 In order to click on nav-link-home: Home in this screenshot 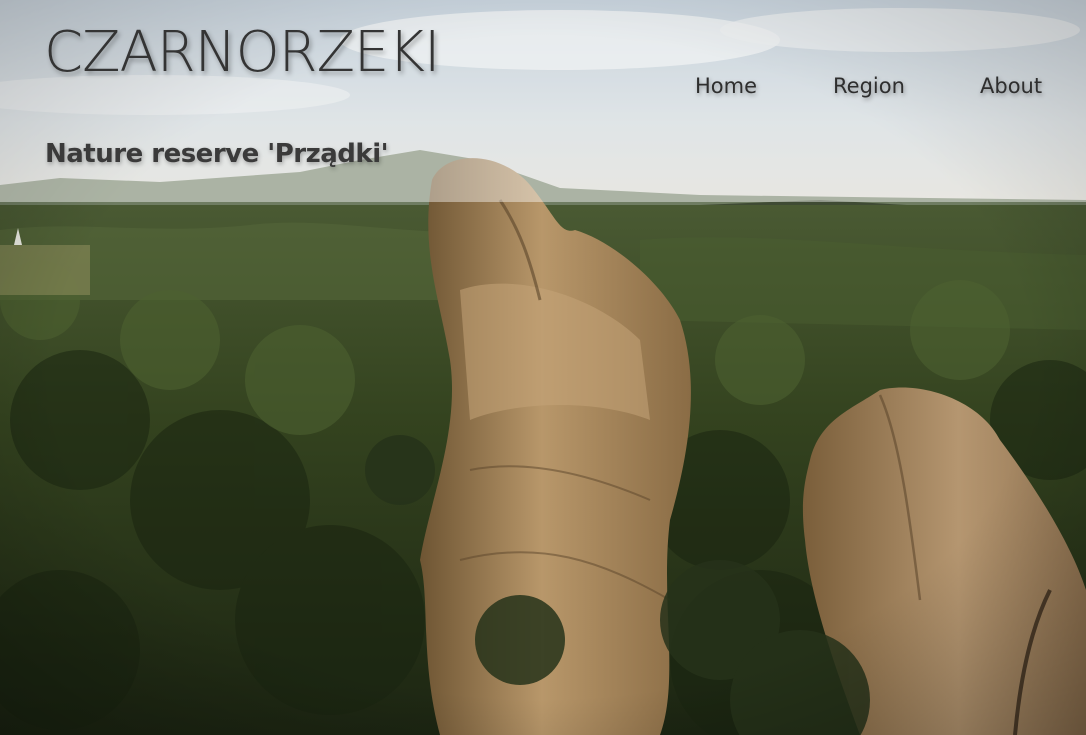, I will do `click(726, 86)`.